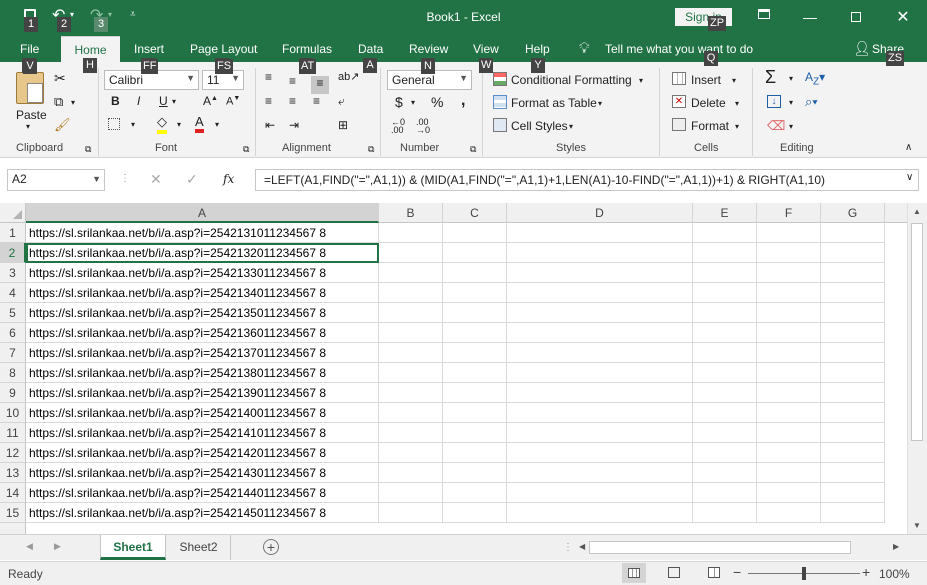  Describe the element at coordinates (73, 102) in the screenshot. I see `copy-dropdown-icon: ▾` at that location.